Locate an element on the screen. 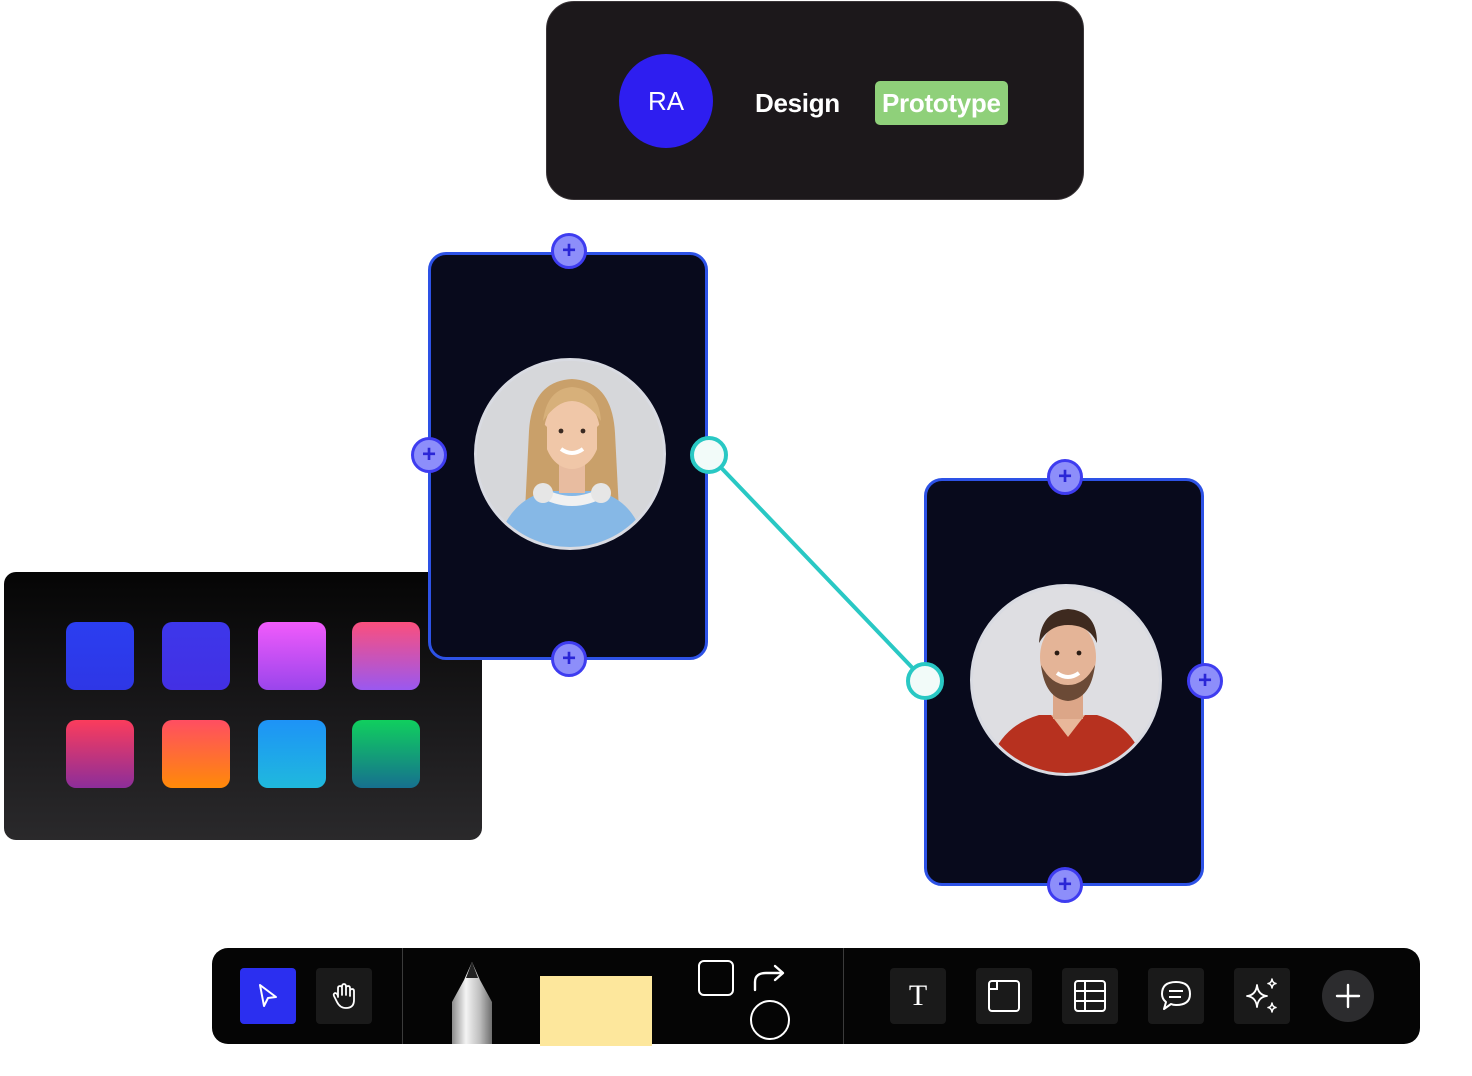  comment-tool-button is located at coordinates (1176, 996).